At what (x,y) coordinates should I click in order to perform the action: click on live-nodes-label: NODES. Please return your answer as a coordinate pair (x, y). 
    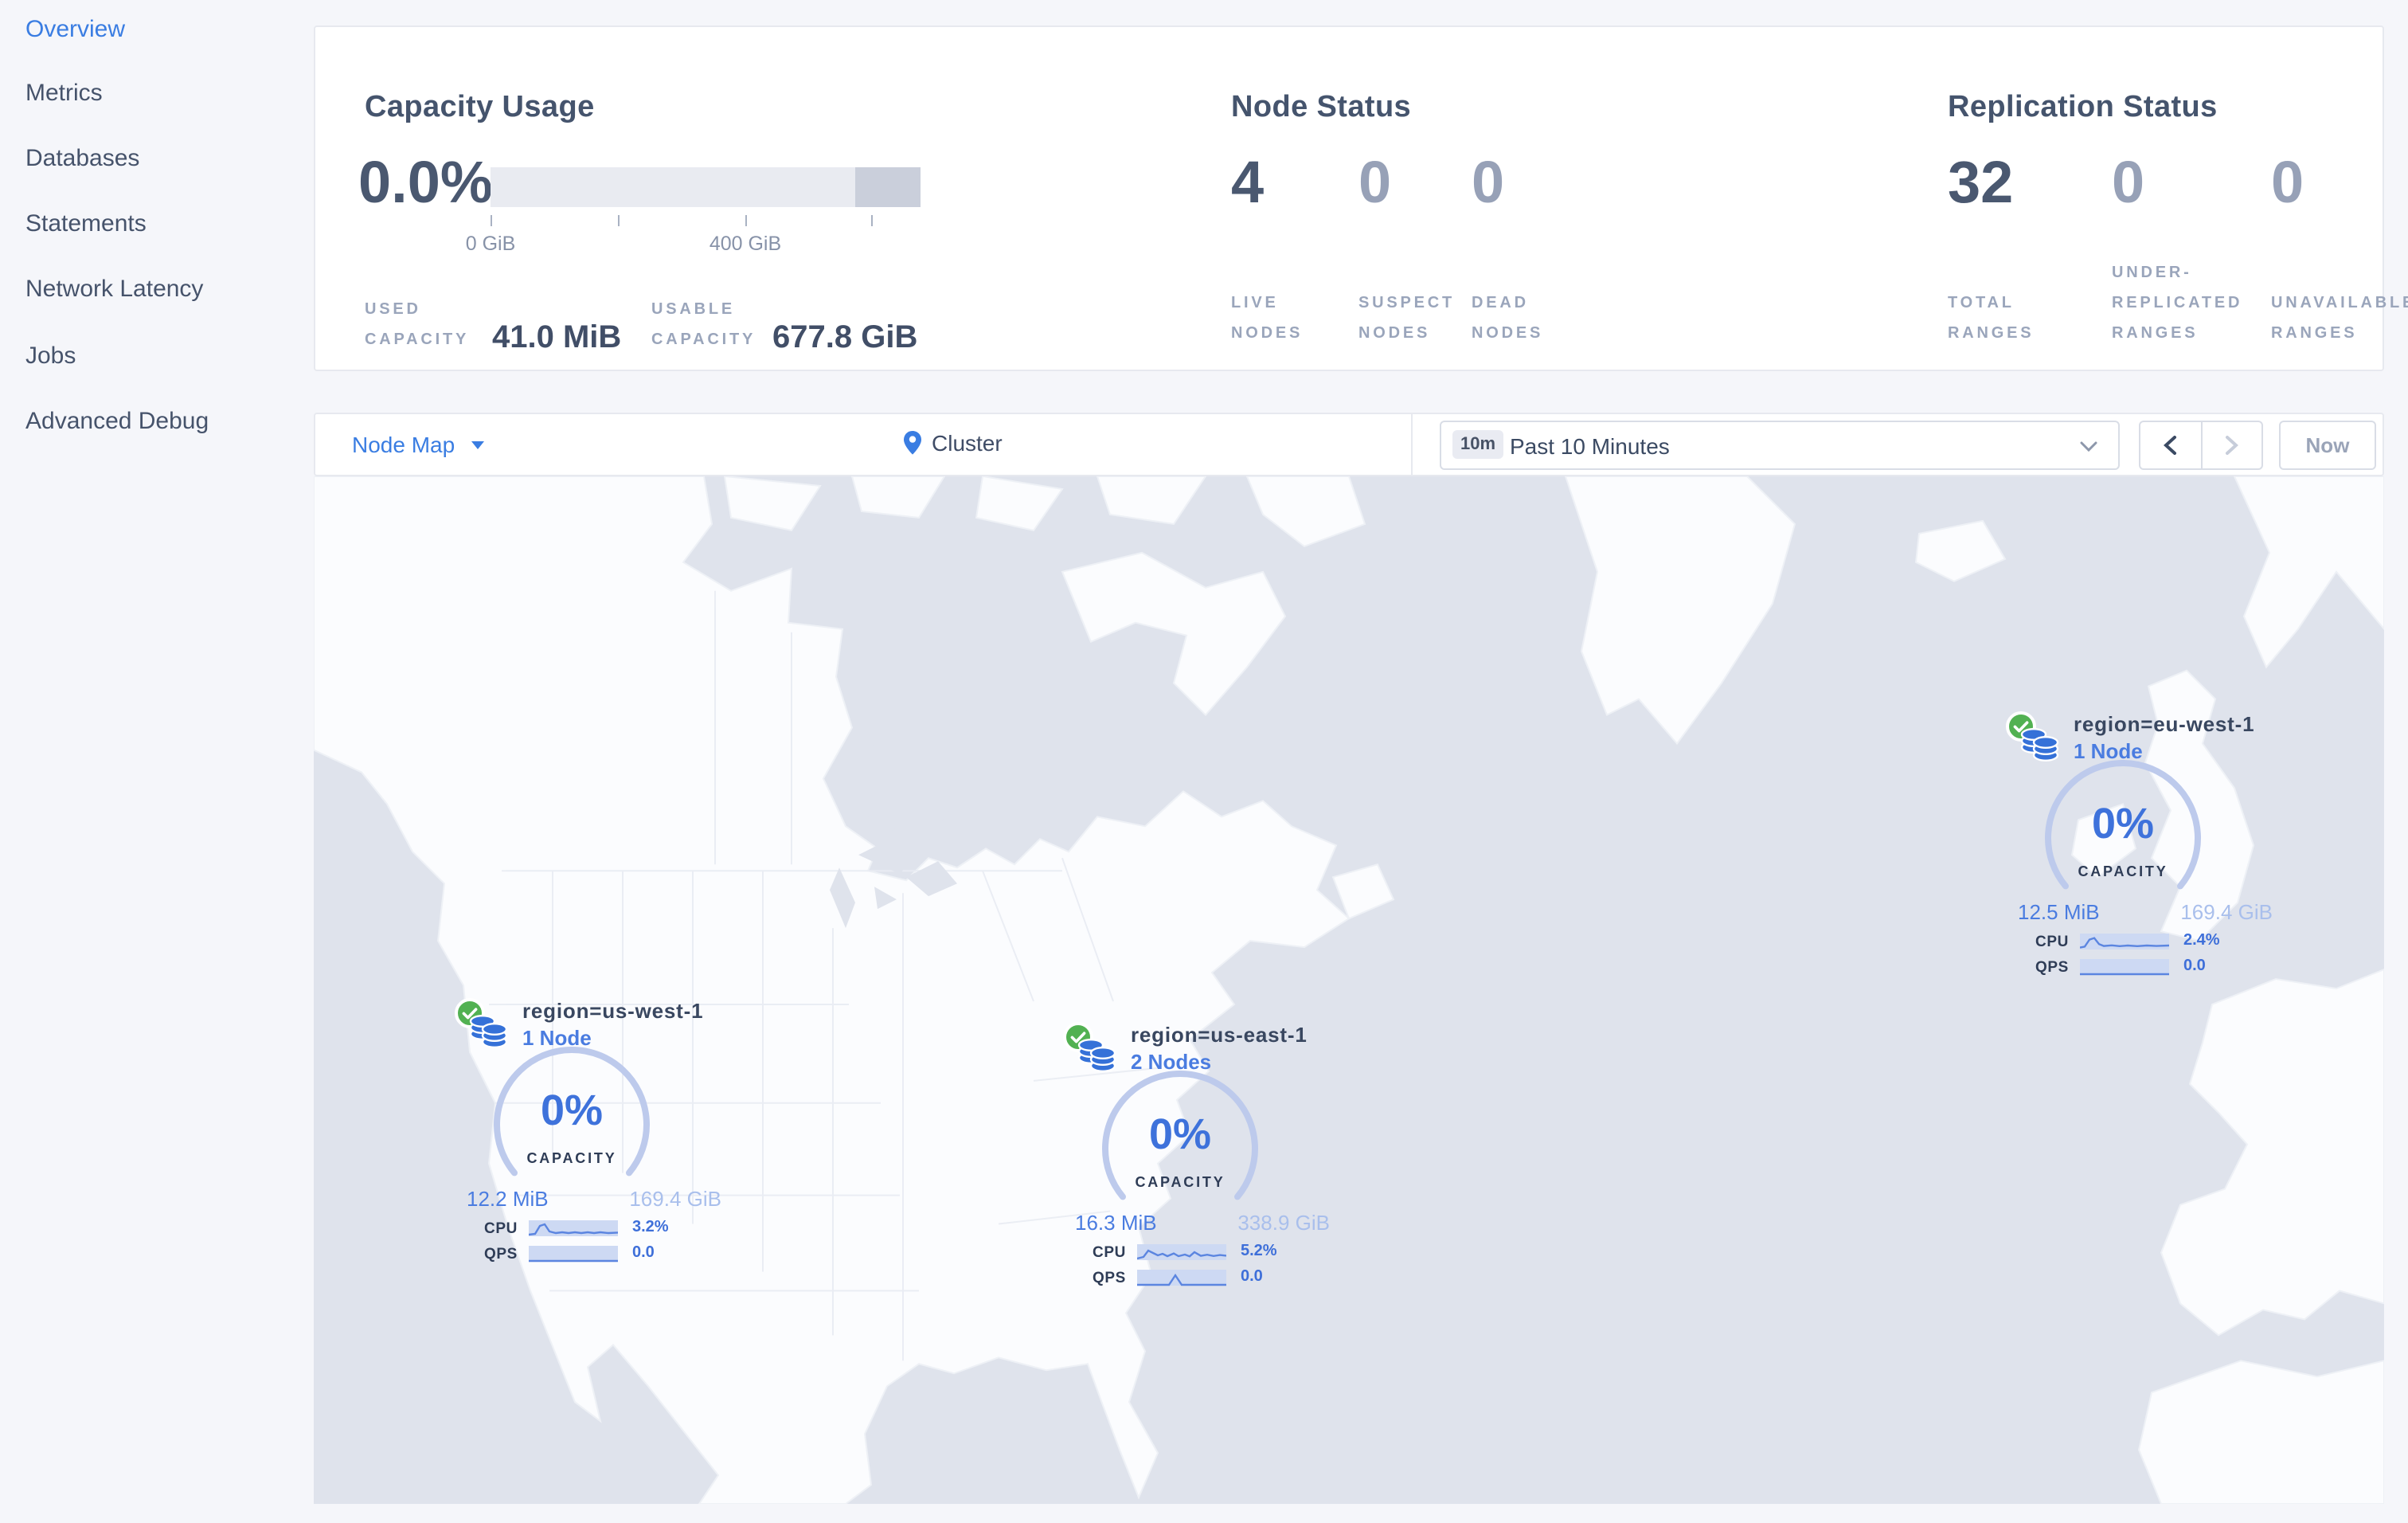
    Looking at the image, I should click on (1267, 334).